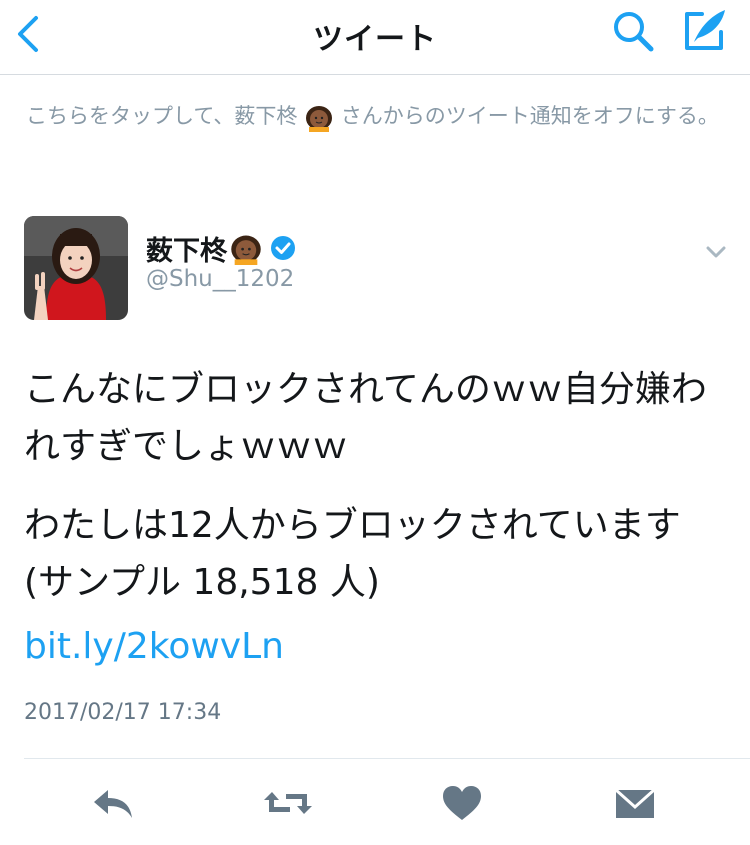 The width and height of the screenshot is (750, 845). Describe the element at coordinates (283, 248) in the screenshot. I see `verified-badge-icon` at that location.